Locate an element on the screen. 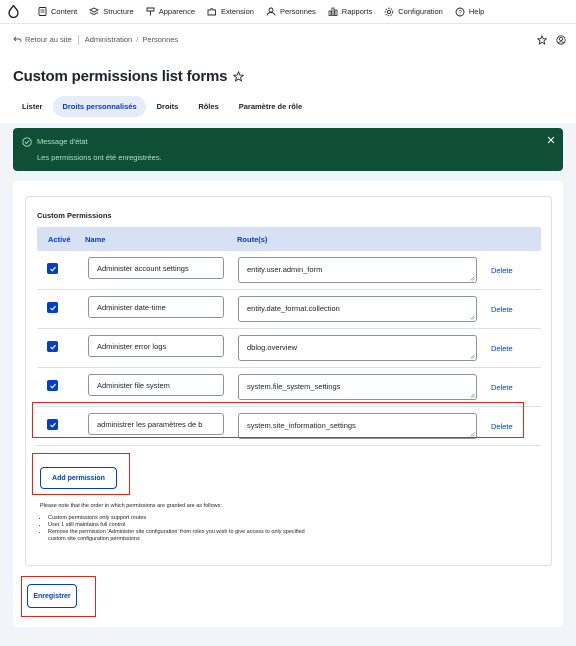 The height and width of the screenshot is (646, 576). permission-name-input: Administer file system is located at coordinates (156, 385).